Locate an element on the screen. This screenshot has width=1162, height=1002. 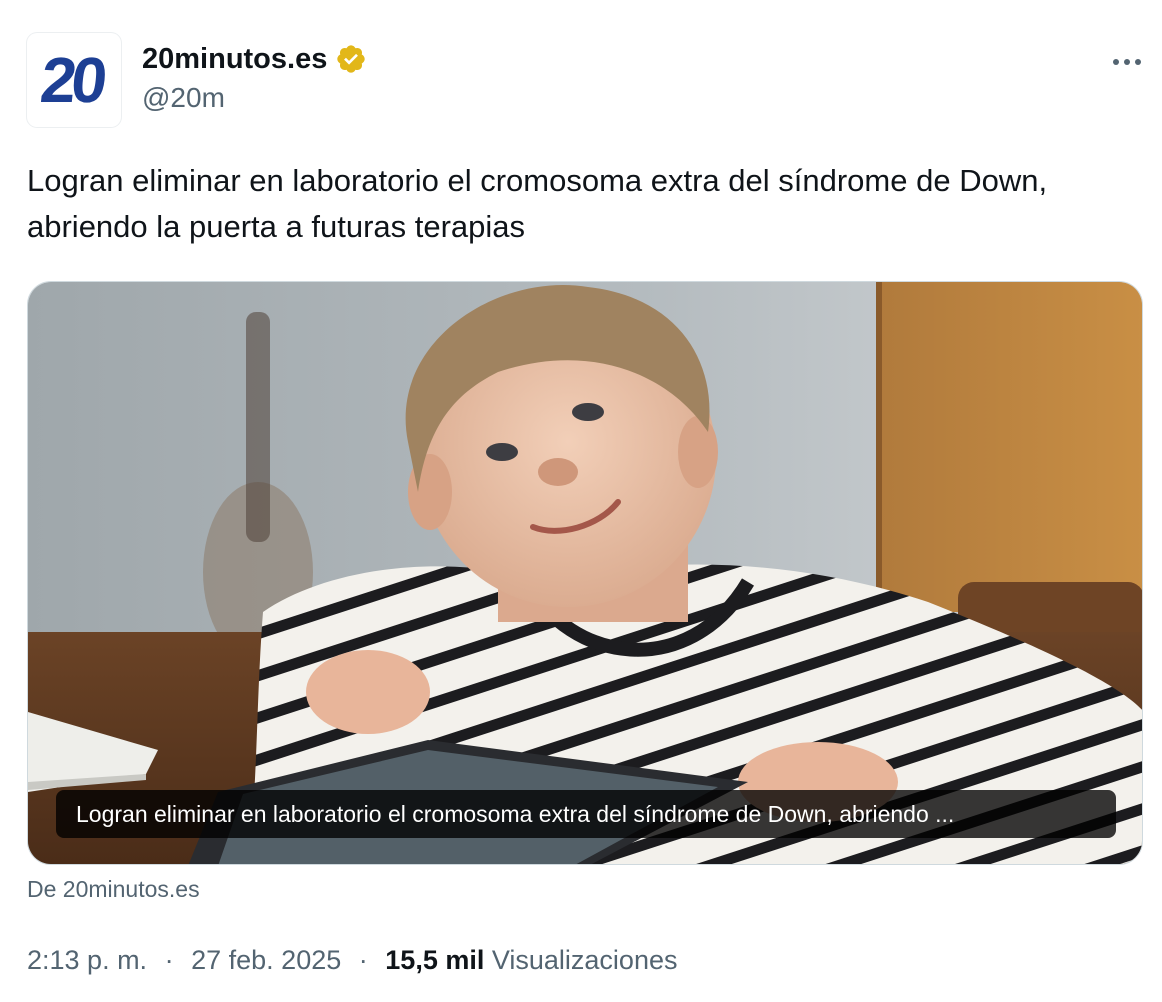
more-options-icon is located at coordinates (1127, 62).